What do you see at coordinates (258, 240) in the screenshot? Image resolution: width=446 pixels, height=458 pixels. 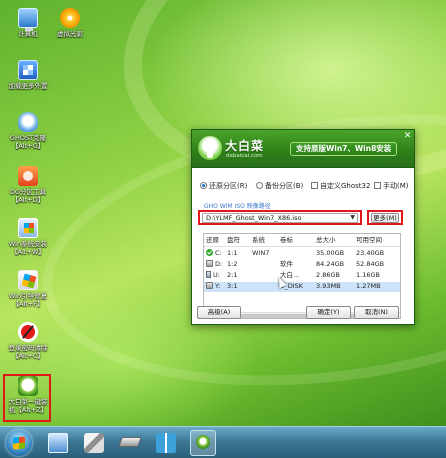 I see `column-header: 系统` at bounding box center [258, 240].